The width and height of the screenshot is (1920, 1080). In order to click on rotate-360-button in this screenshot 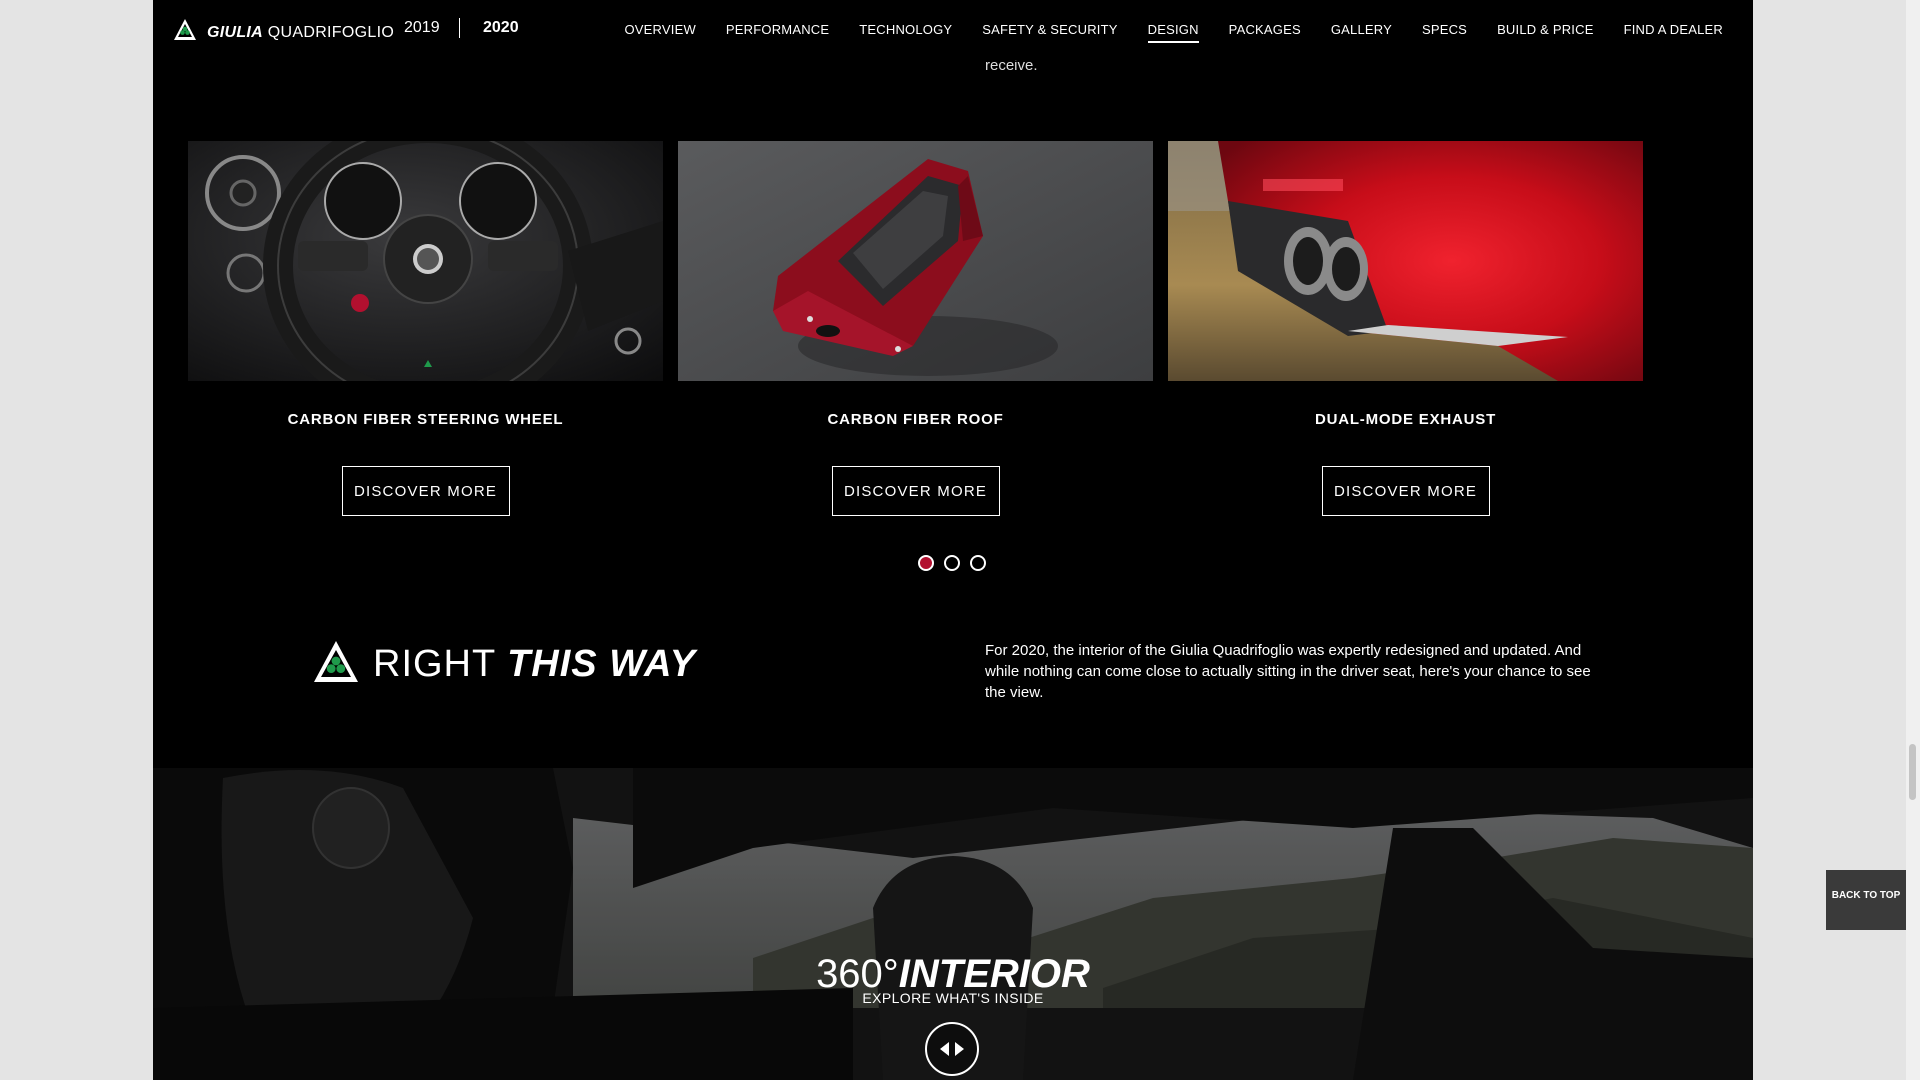, I will do `click(952, 1049)`.